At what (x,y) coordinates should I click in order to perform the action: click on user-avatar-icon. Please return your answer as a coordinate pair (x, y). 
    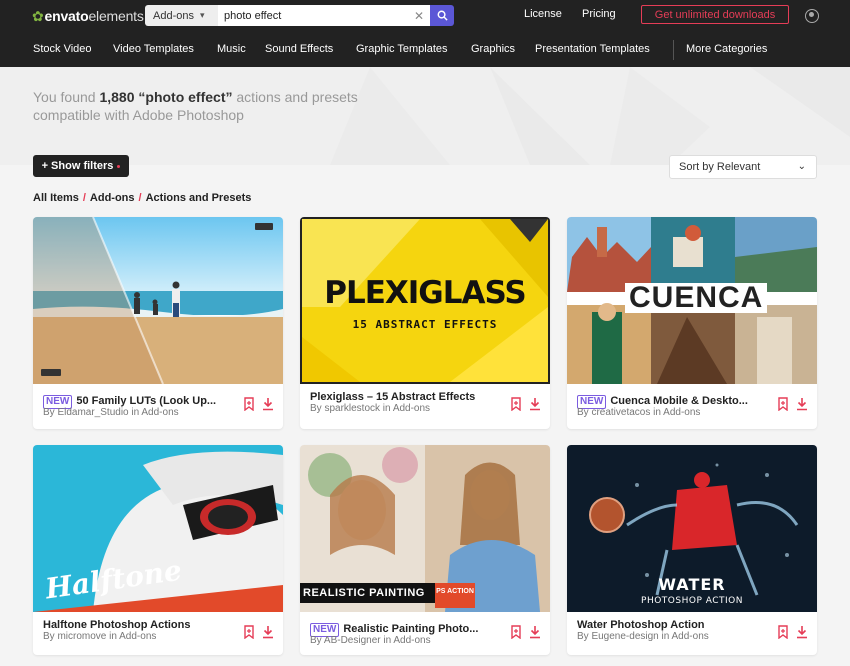
    Looking at the image, I should click on (812, 16).